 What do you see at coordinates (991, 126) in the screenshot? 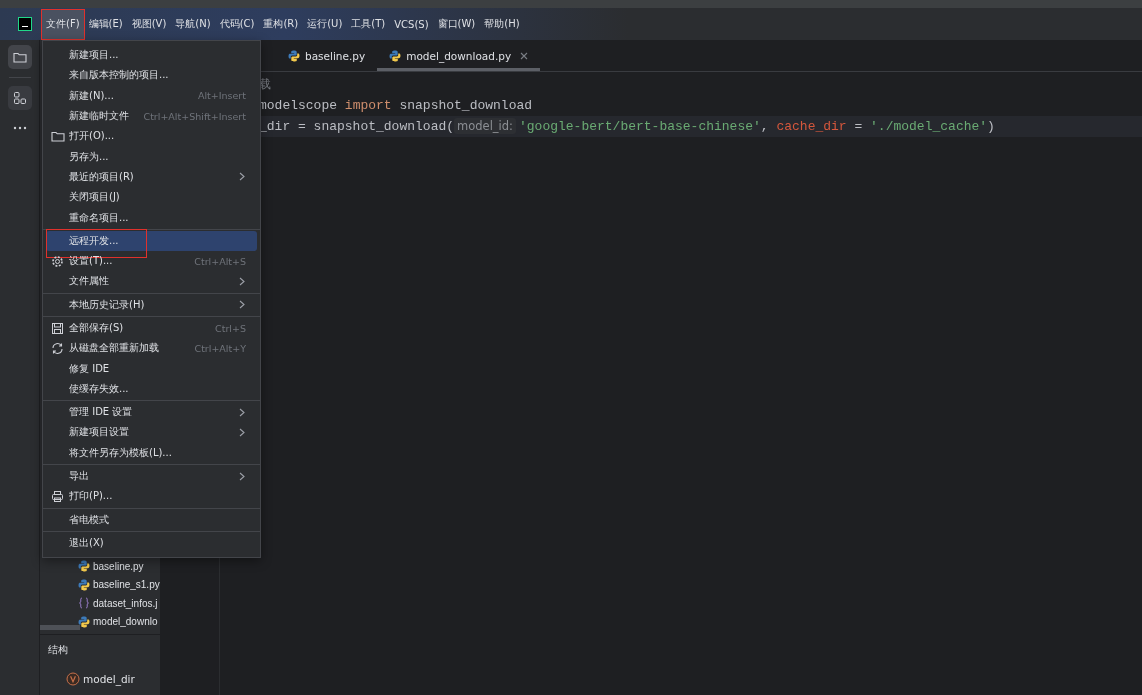
I see `code-token: )` at bounding box center [991, 126].